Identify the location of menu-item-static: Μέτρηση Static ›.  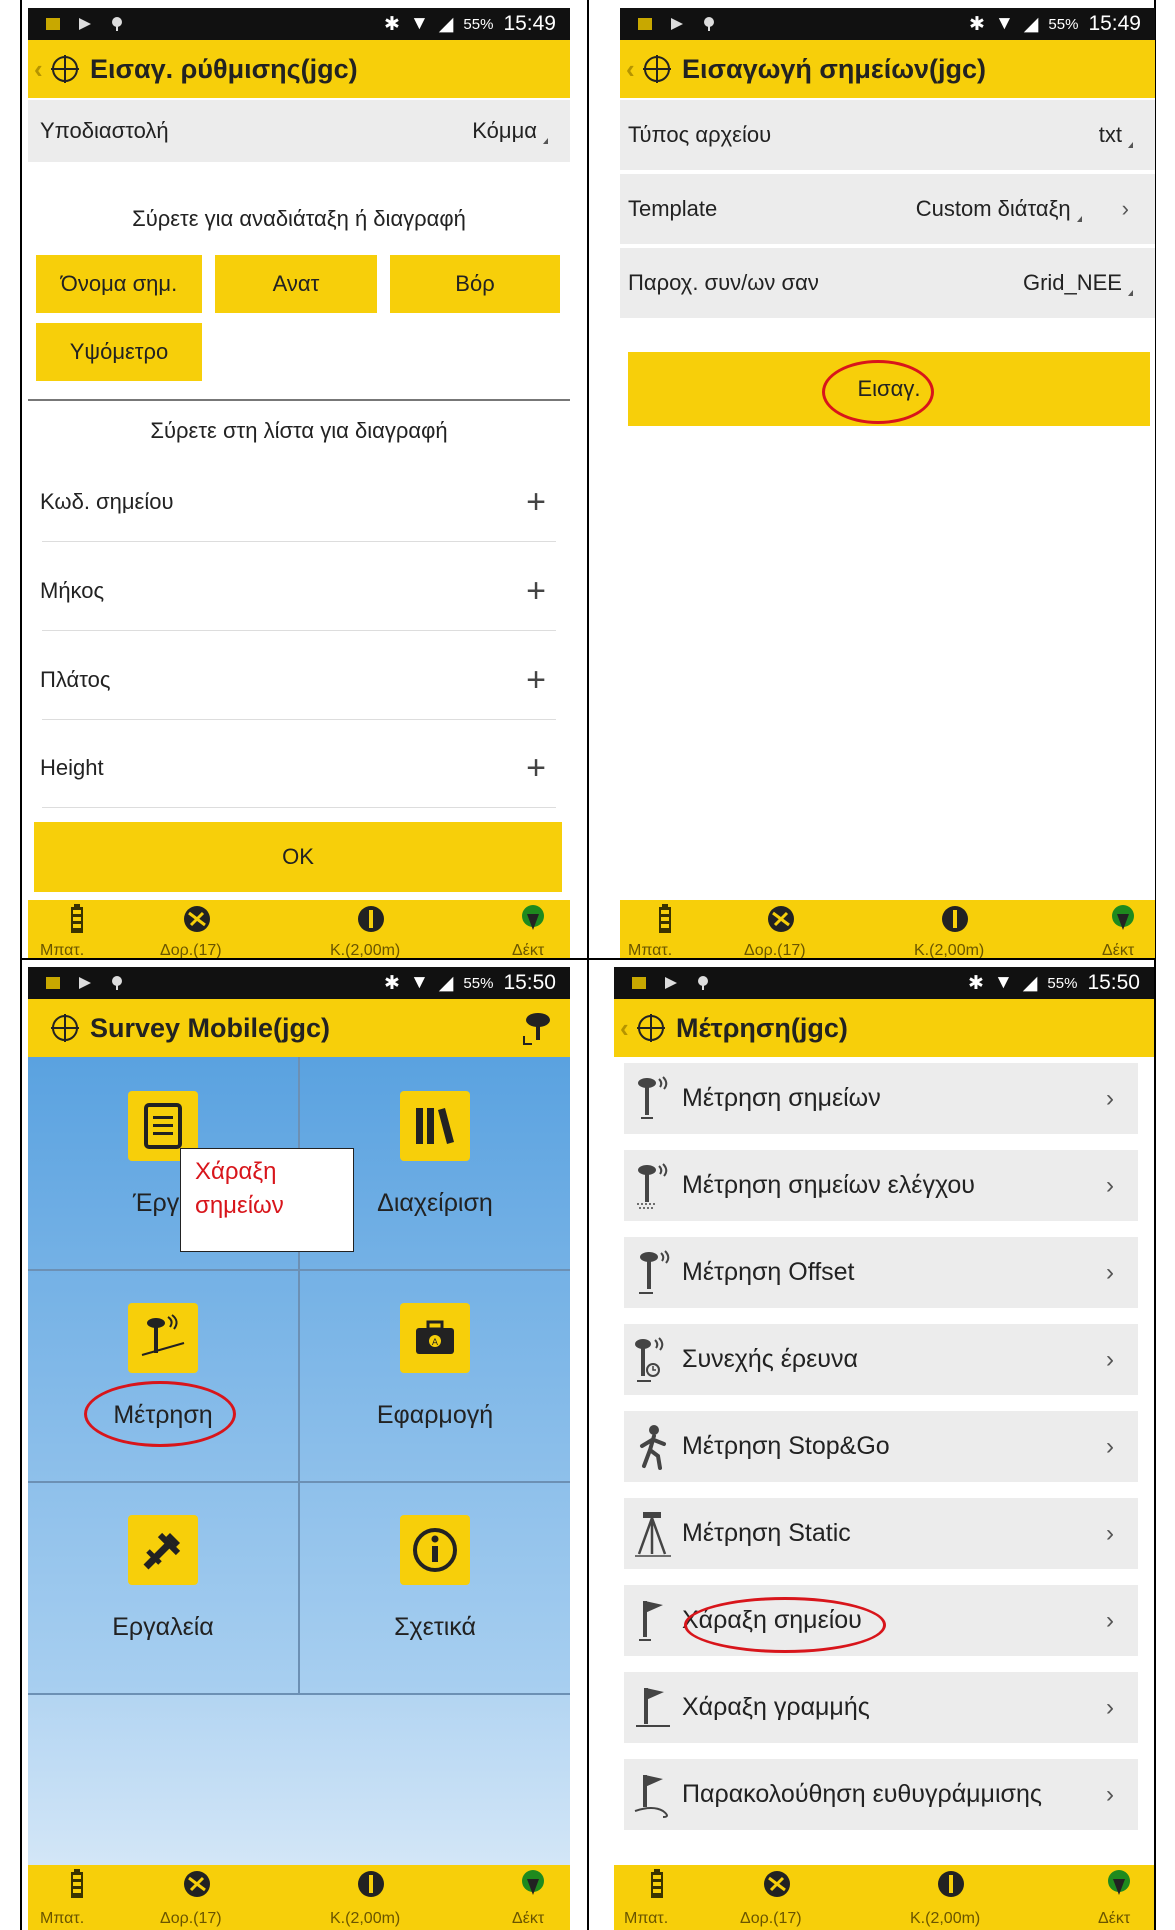
(881, 1533).